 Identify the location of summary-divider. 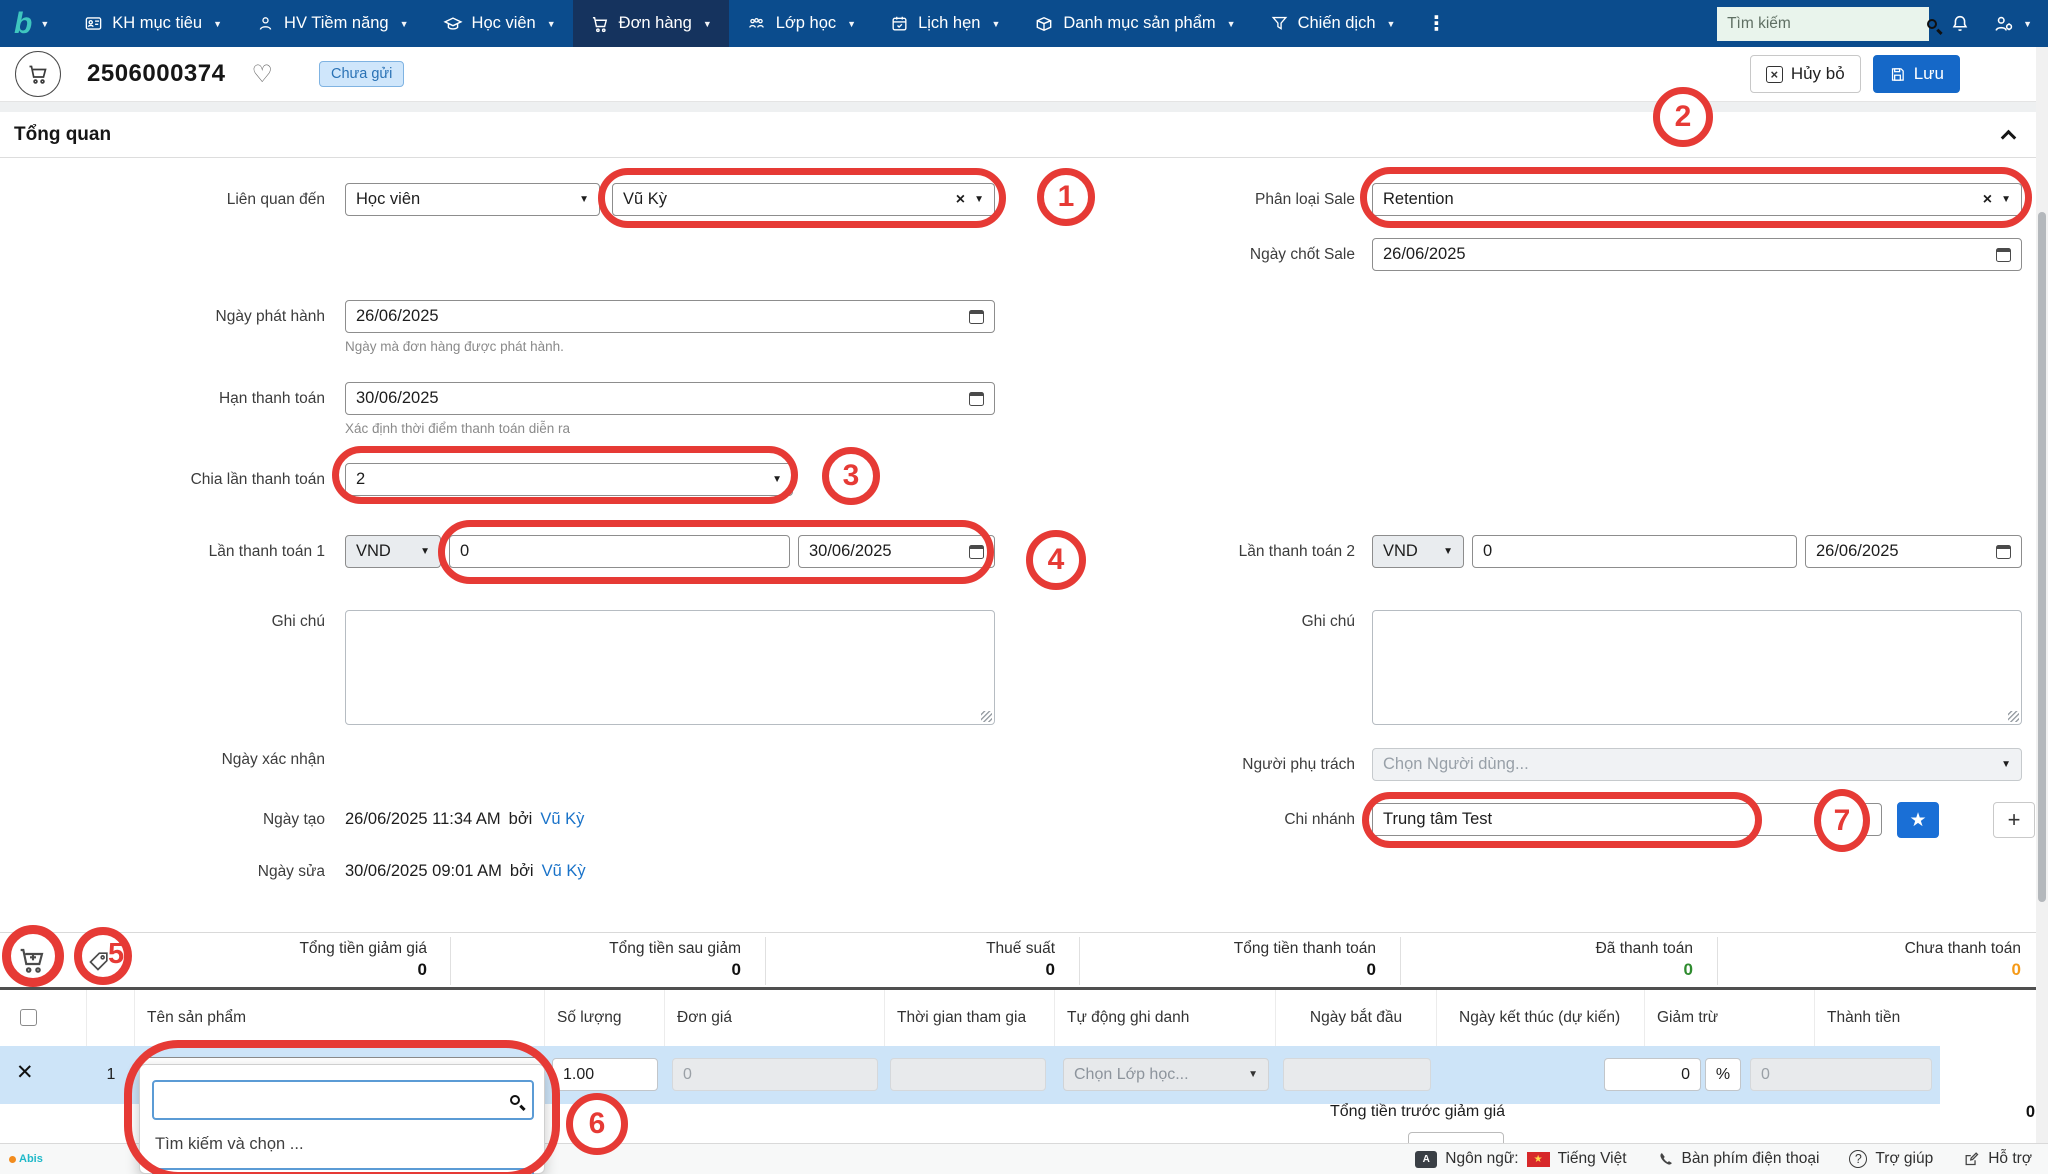
(1079, 961).